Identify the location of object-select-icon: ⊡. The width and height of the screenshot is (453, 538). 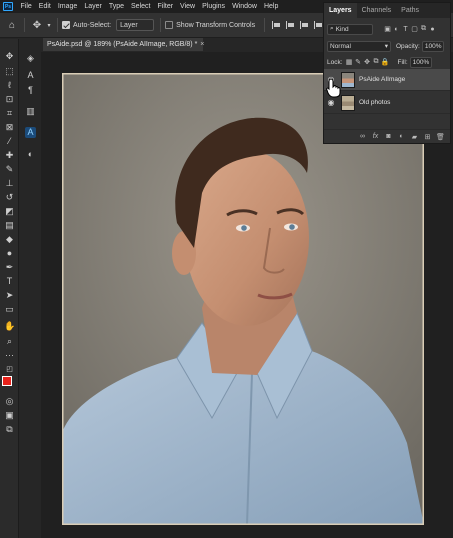
(9, 99).